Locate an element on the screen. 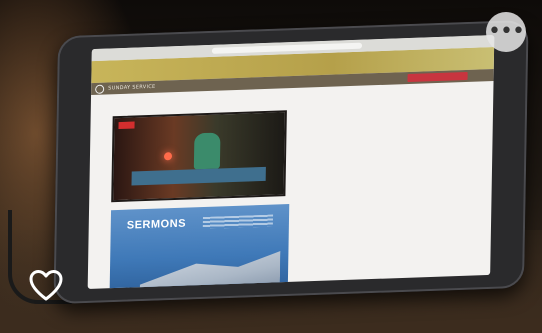 This screenshot has height=333, width=542. play-circle-icon is located at coordinates (100, 89).